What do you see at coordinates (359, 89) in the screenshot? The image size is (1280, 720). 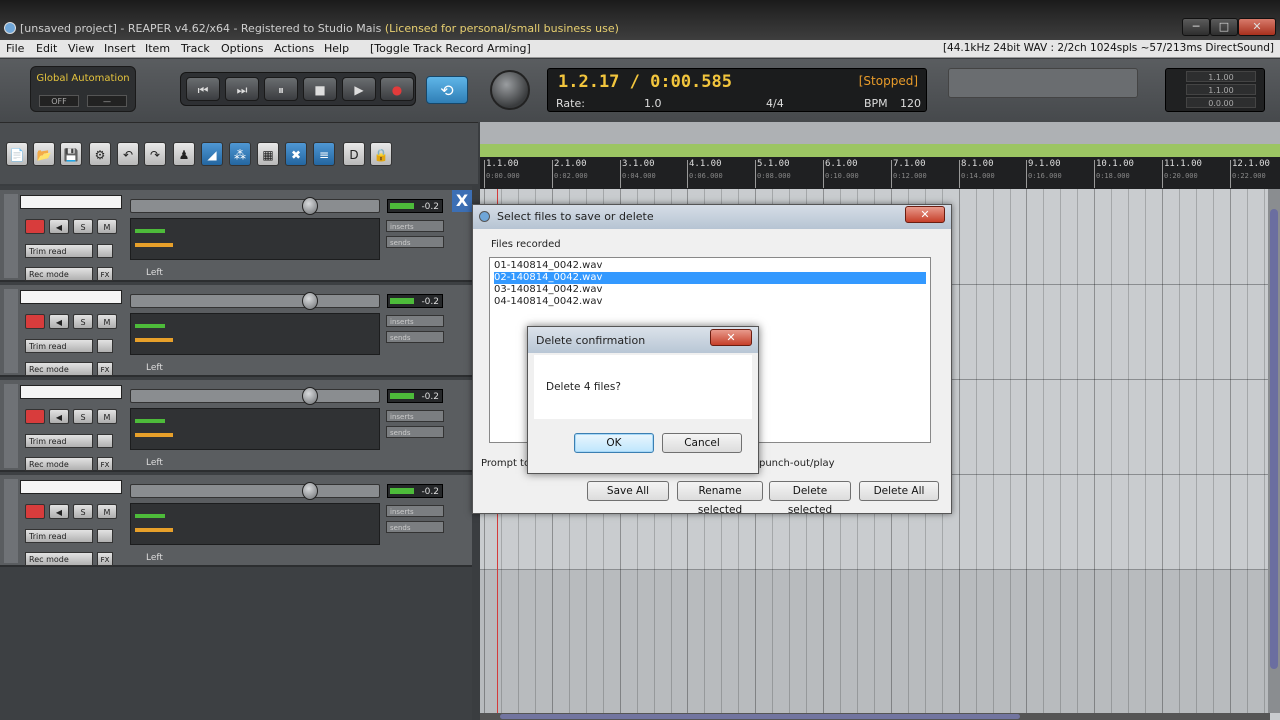 I see `play-button: ▶` at bounding box center [359, 89].